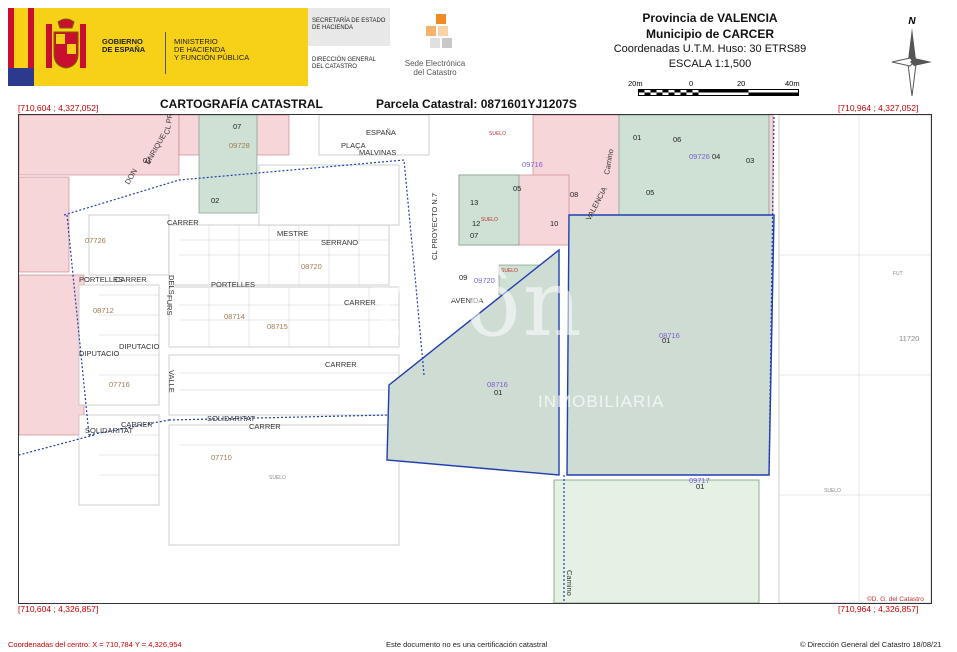  Describe the element at coordinates (221, 457) in the screenshot. I see `svg-text: 07710` at that location.